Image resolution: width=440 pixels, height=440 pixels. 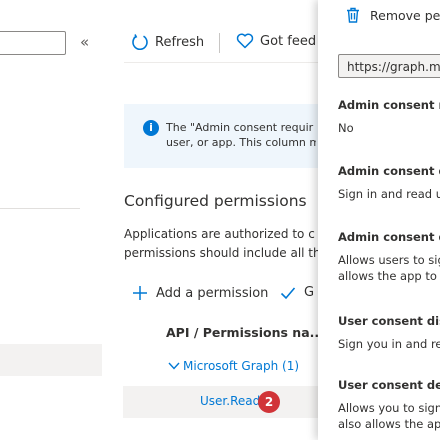 What do you see at coordinates (51, 360) in the screenshot?
I see `selected-nav-item` at bounding box center [51, 360].